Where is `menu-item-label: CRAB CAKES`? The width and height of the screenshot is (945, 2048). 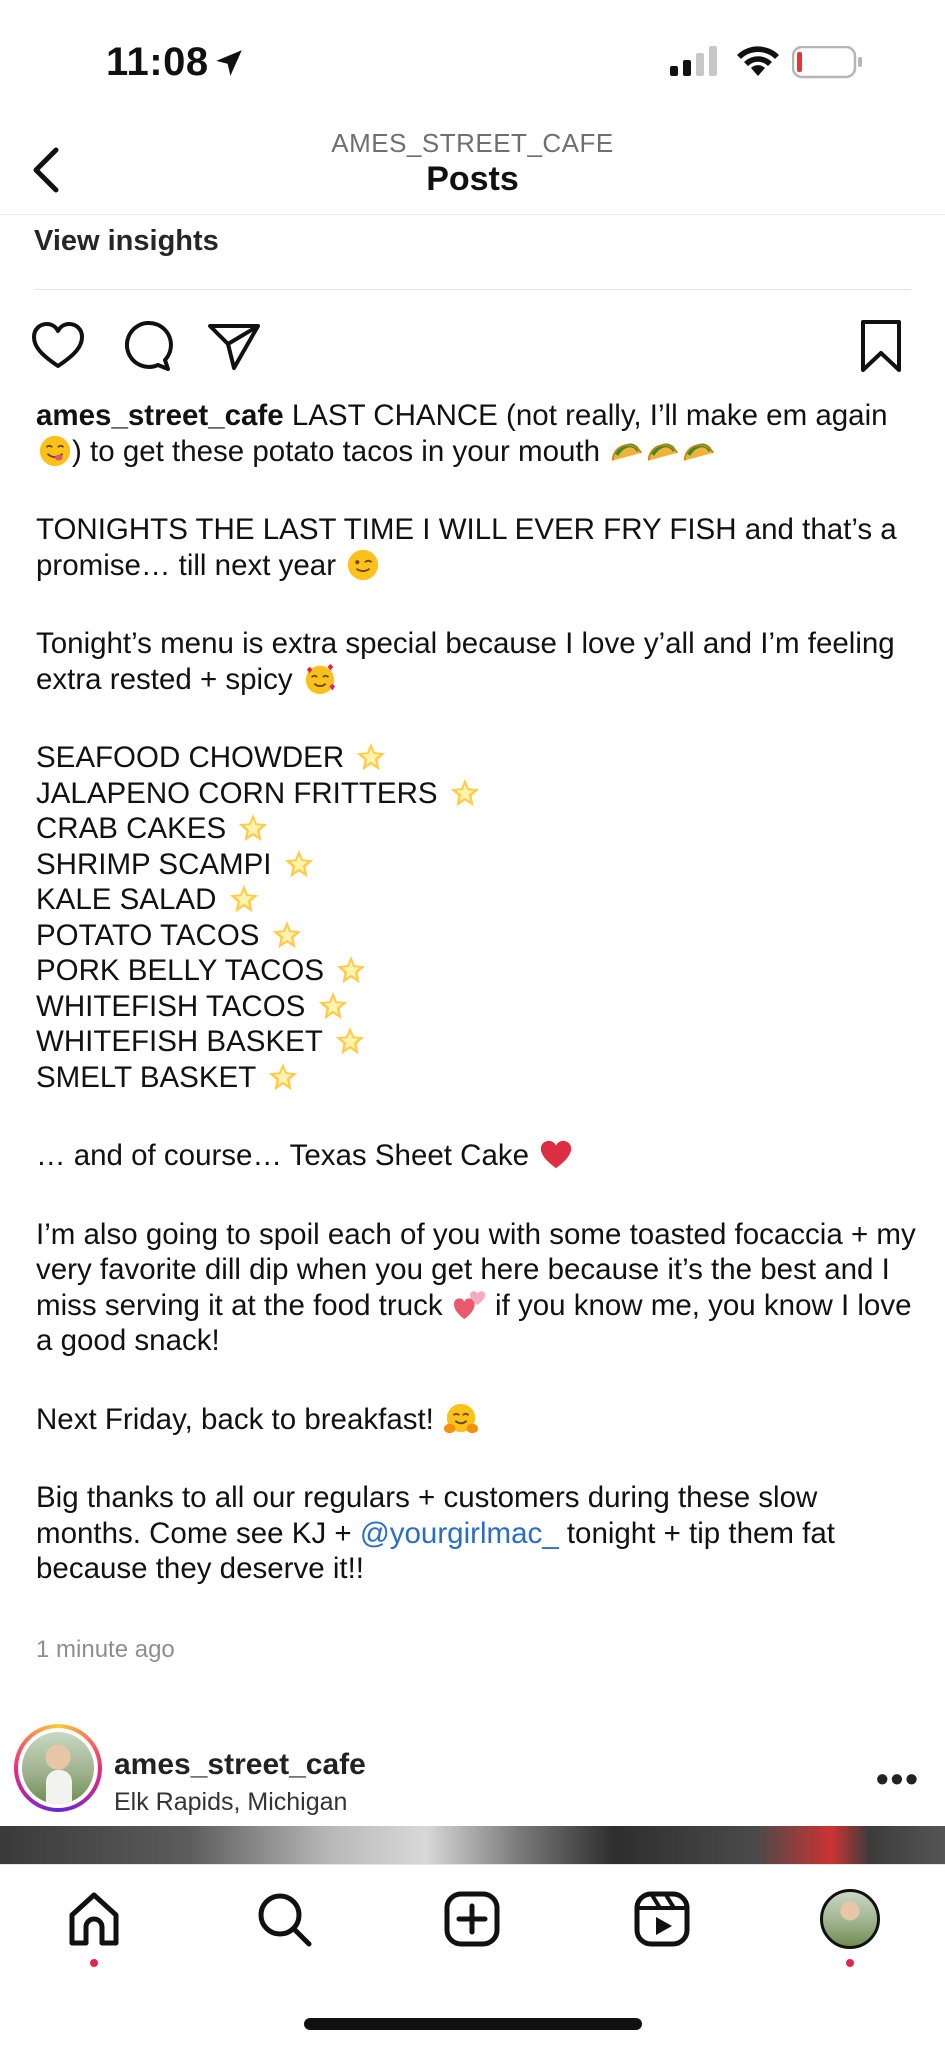 menu-item-label: CRAB CAKES is located at coordinates (131, 828).